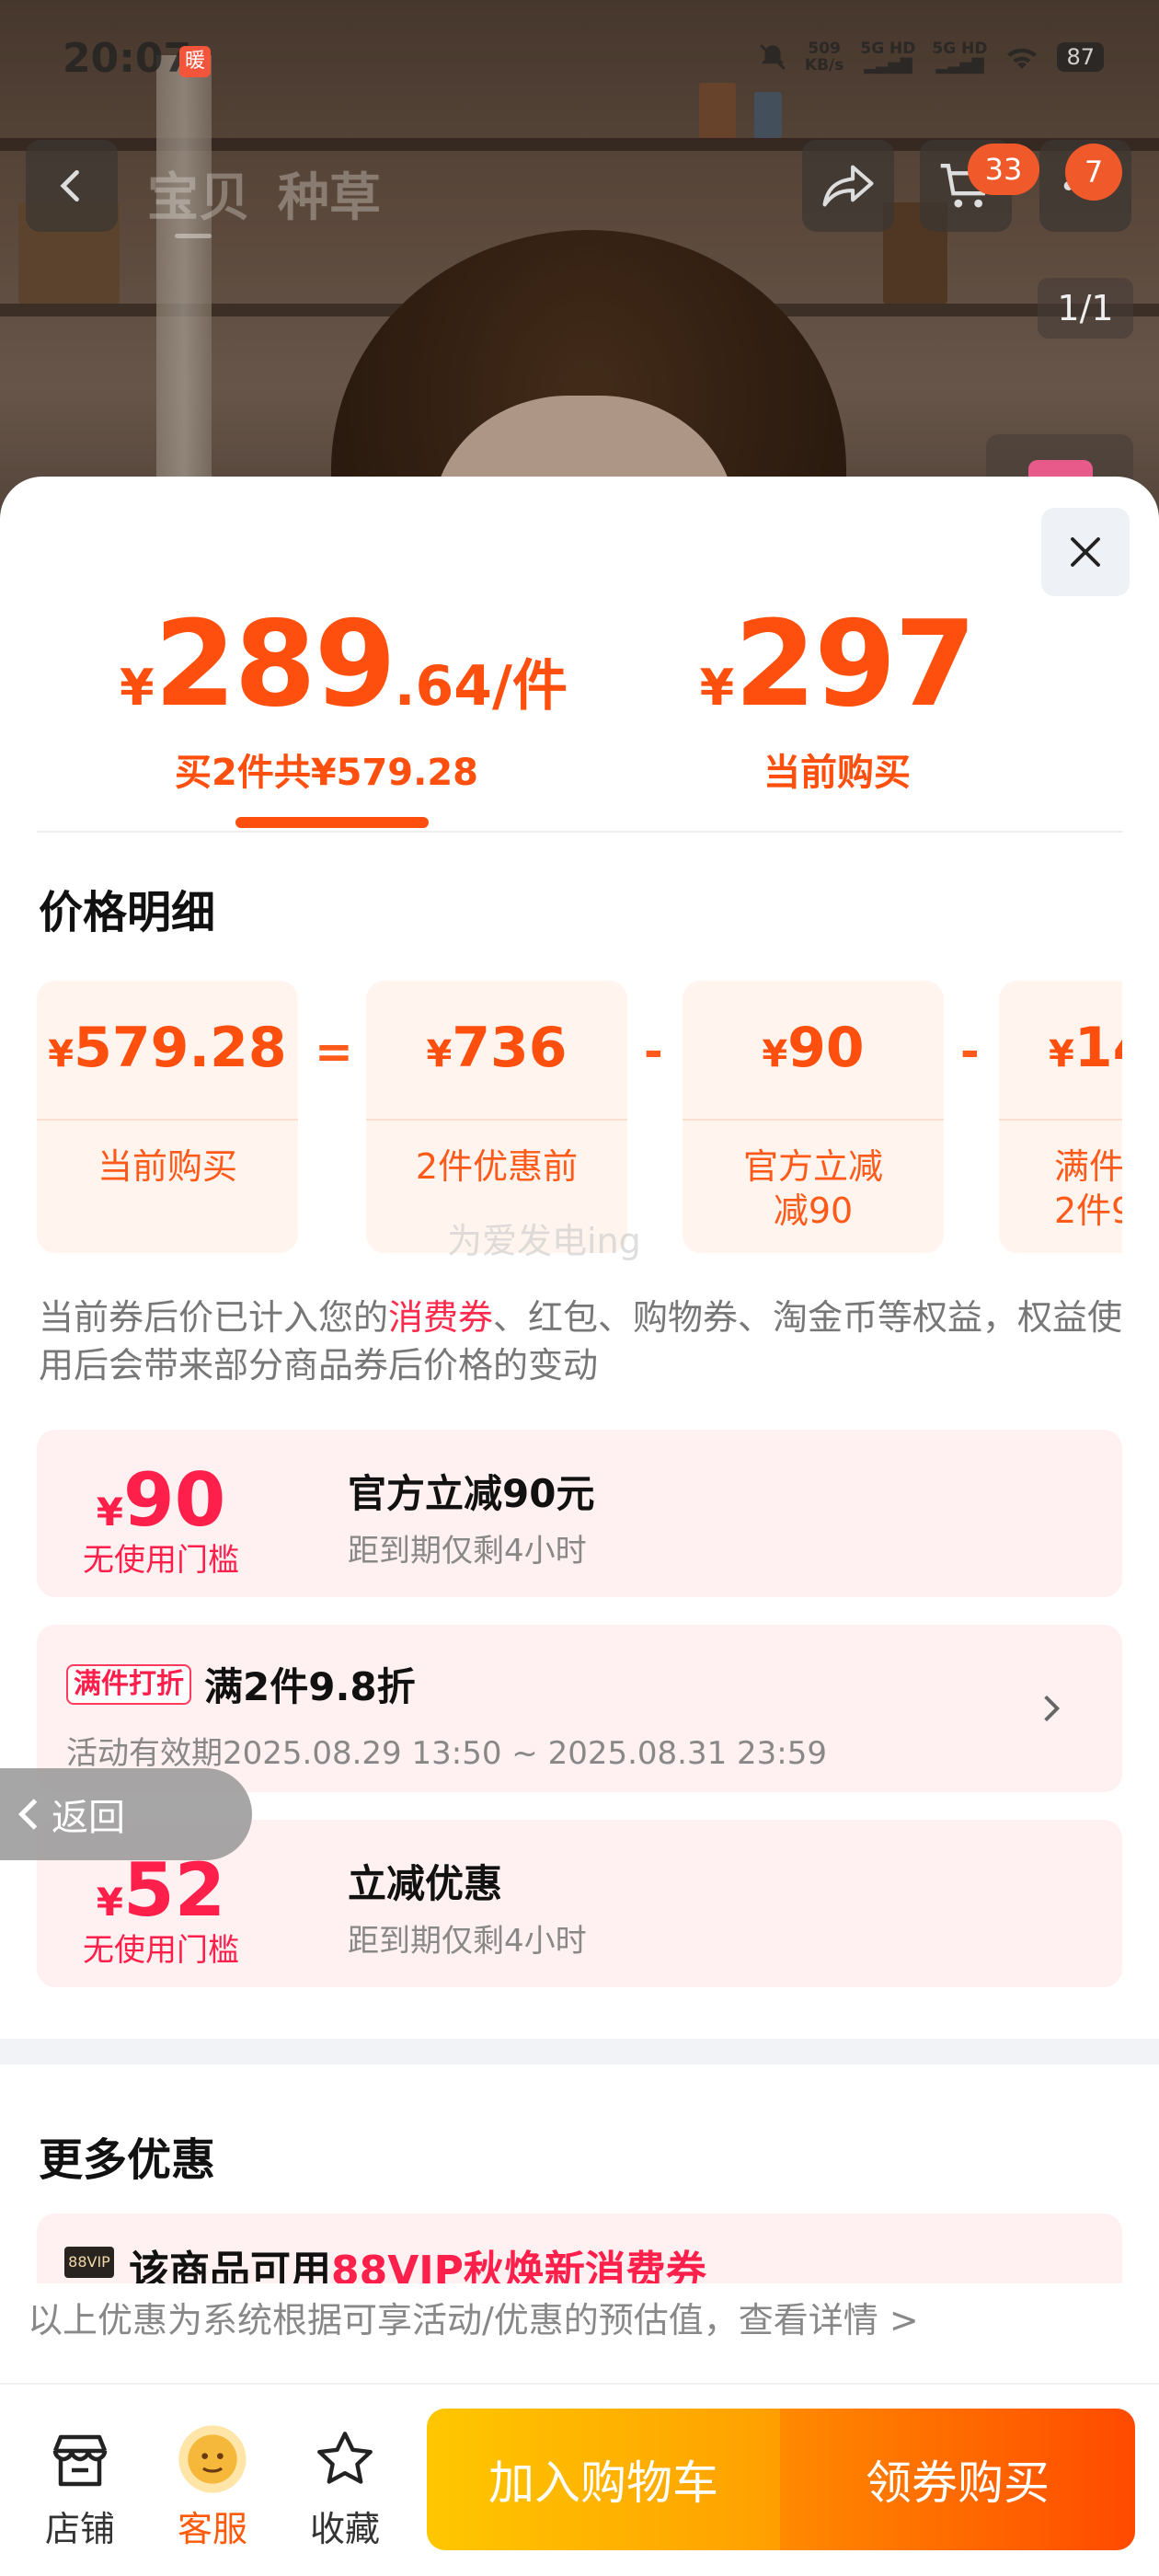  What do you see at coordinates (826, 1048) in the screenshot?
I see `card-value-number: 90` at bounding box center [826, 1048].